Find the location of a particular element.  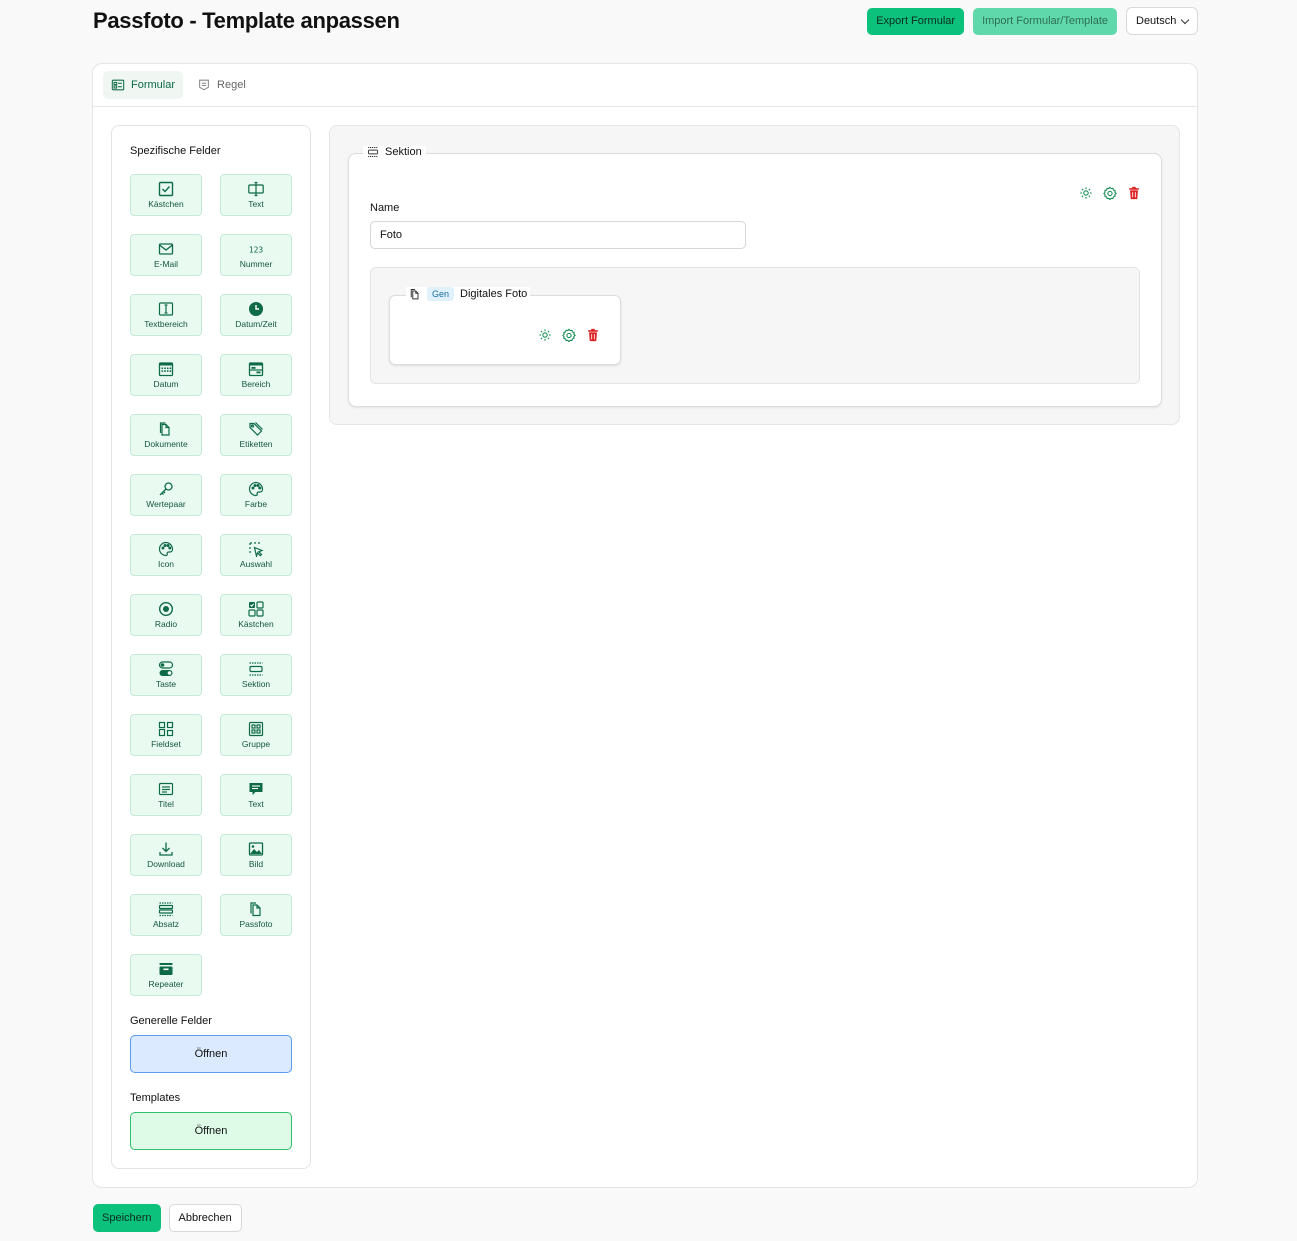

section-name-input is located at coordinates (558, 235).